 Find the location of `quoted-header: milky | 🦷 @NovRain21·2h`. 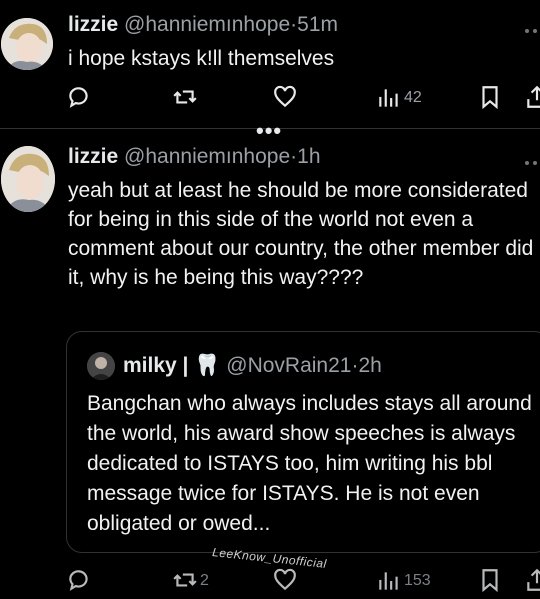

quoted-header: milky | 🦷 @NovRain21·2h is located at coordinates (252, 366).